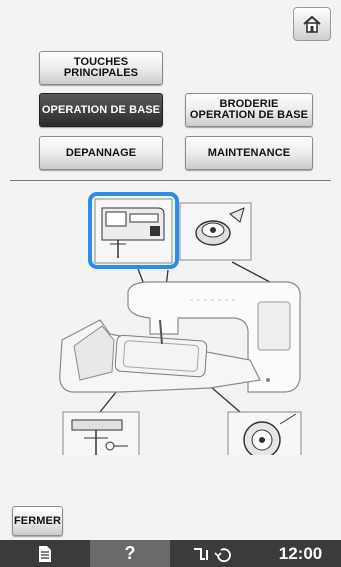 The height and width of the screenshot is (567, 341). What do you see at coordinates (300, 553) in the screenshot?
I see `clock: 12:00` at bounding box center [300, 553].